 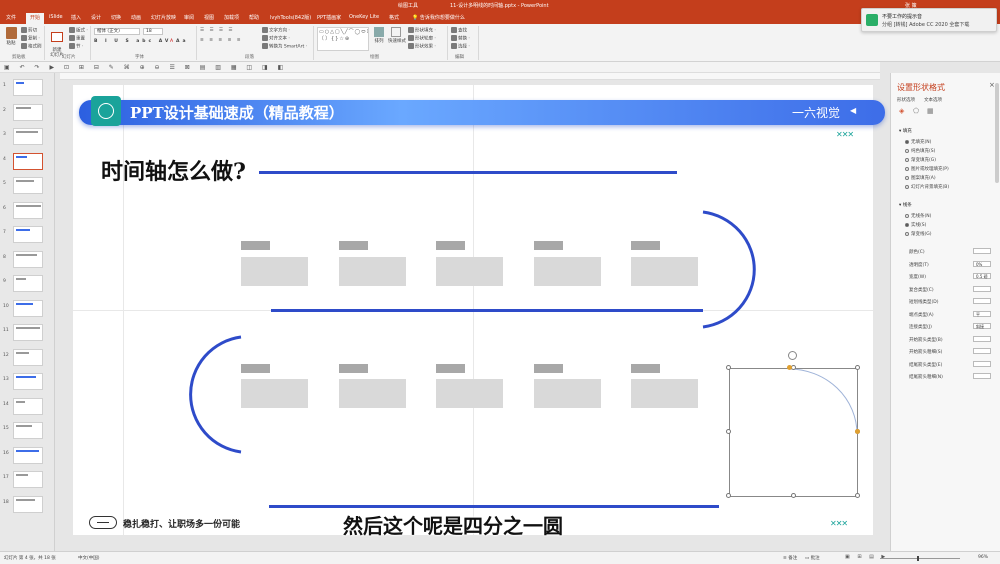 I want to click on text-direction-button: 文字方向 ·, so click(x=276, y=30).